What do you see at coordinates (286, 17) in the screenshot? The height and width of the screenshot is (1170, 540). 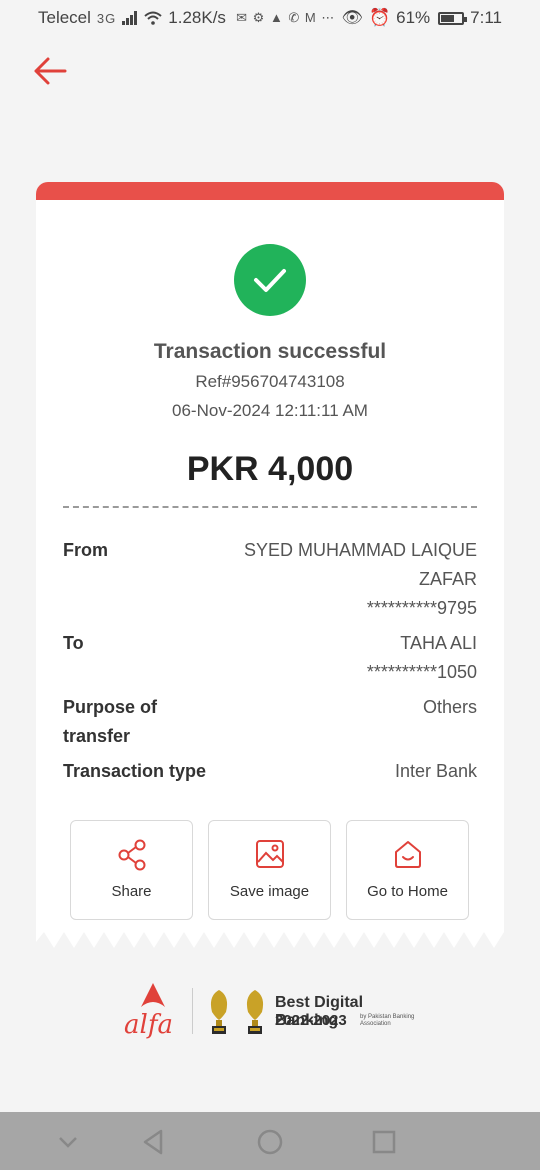 I see `notification-icons: ✉ ⚙ ▲ ✆ M ⋯` at bounding box center [286, 17].